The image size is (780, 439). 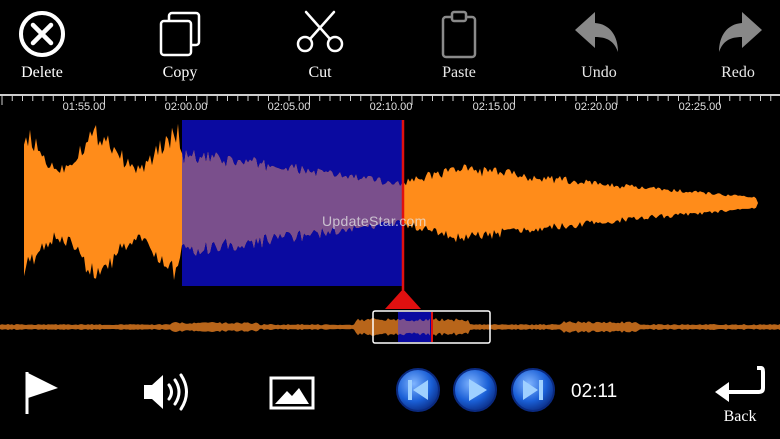 I want to click on undo-label: Undo, so click(x=599, y=72).